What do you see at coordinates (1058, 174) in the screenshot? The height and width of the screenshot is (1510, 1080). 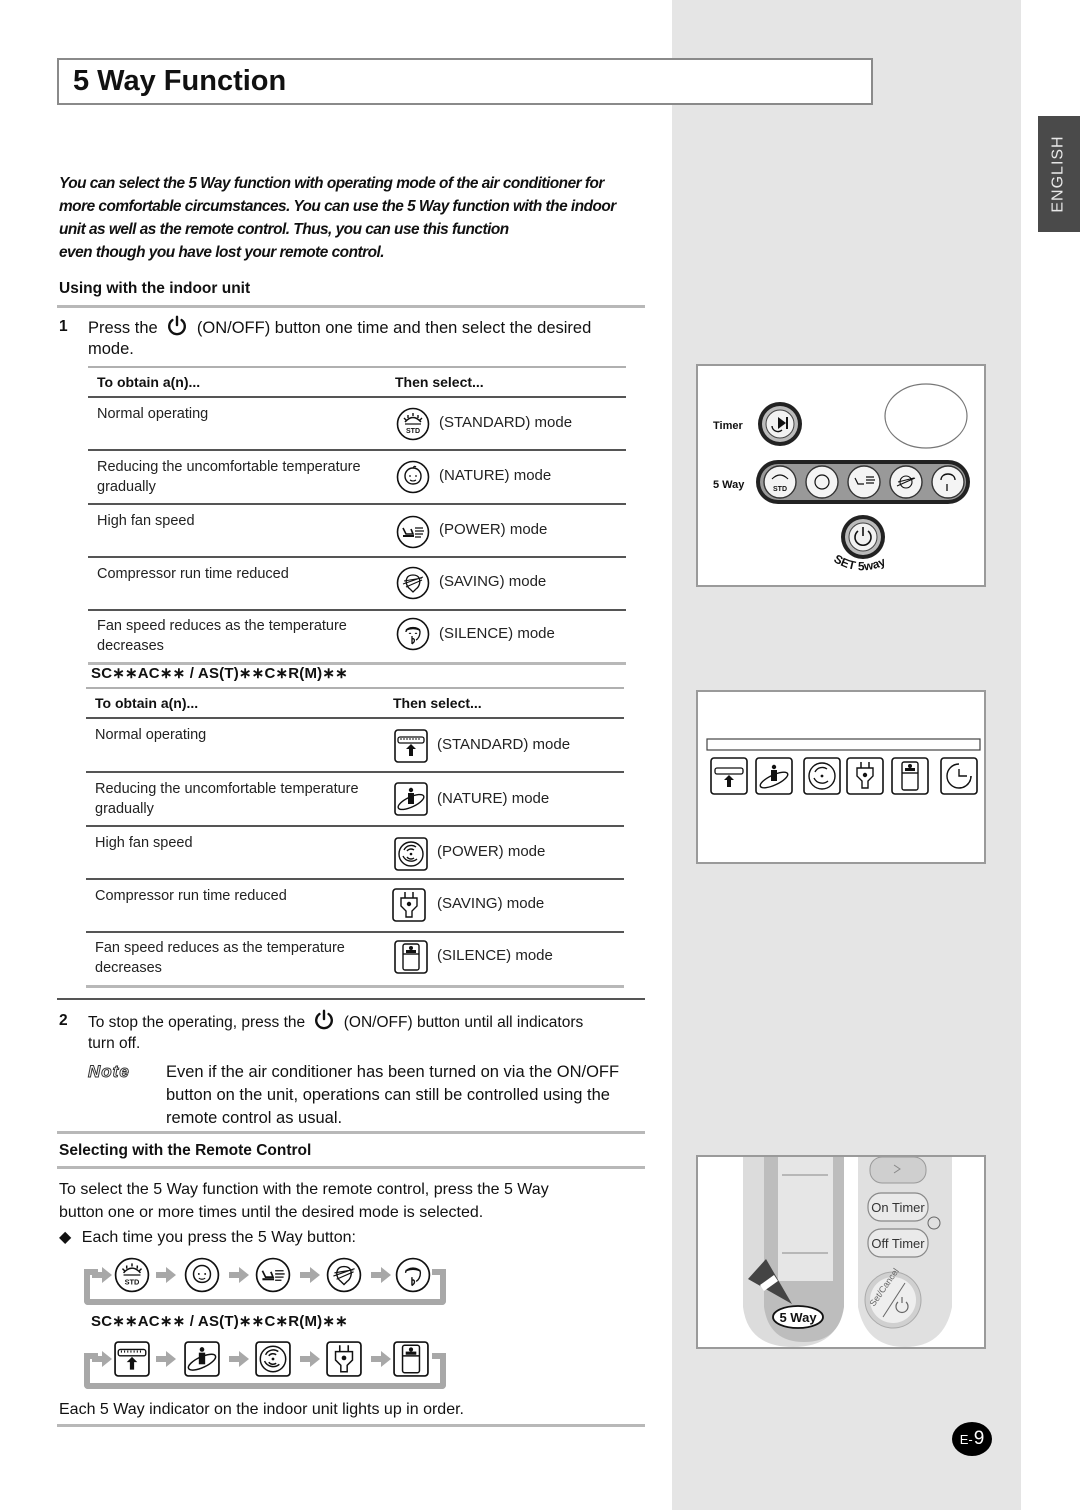 I see `language-tab-label: ENGLISH` at bounding box center [1058, 174].